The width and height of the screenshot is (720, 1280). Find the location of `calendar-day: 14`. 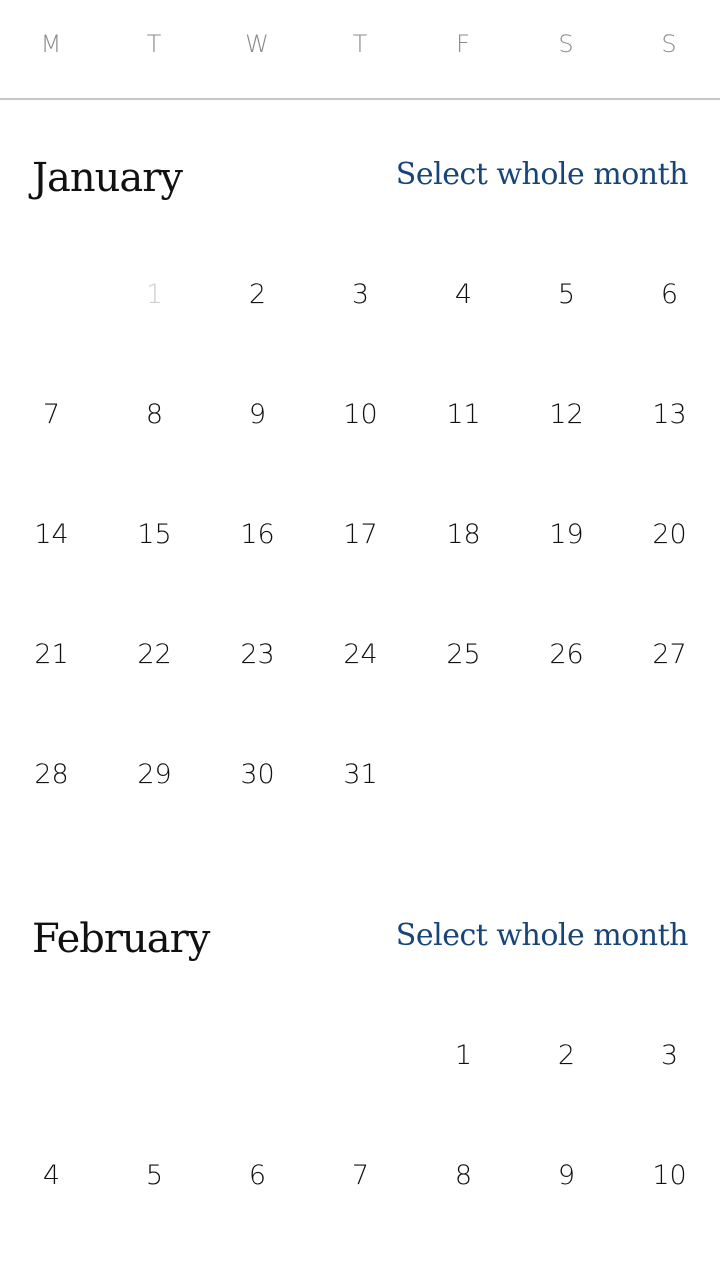

calendar-day: 14 is located at coordinates (51, 535).